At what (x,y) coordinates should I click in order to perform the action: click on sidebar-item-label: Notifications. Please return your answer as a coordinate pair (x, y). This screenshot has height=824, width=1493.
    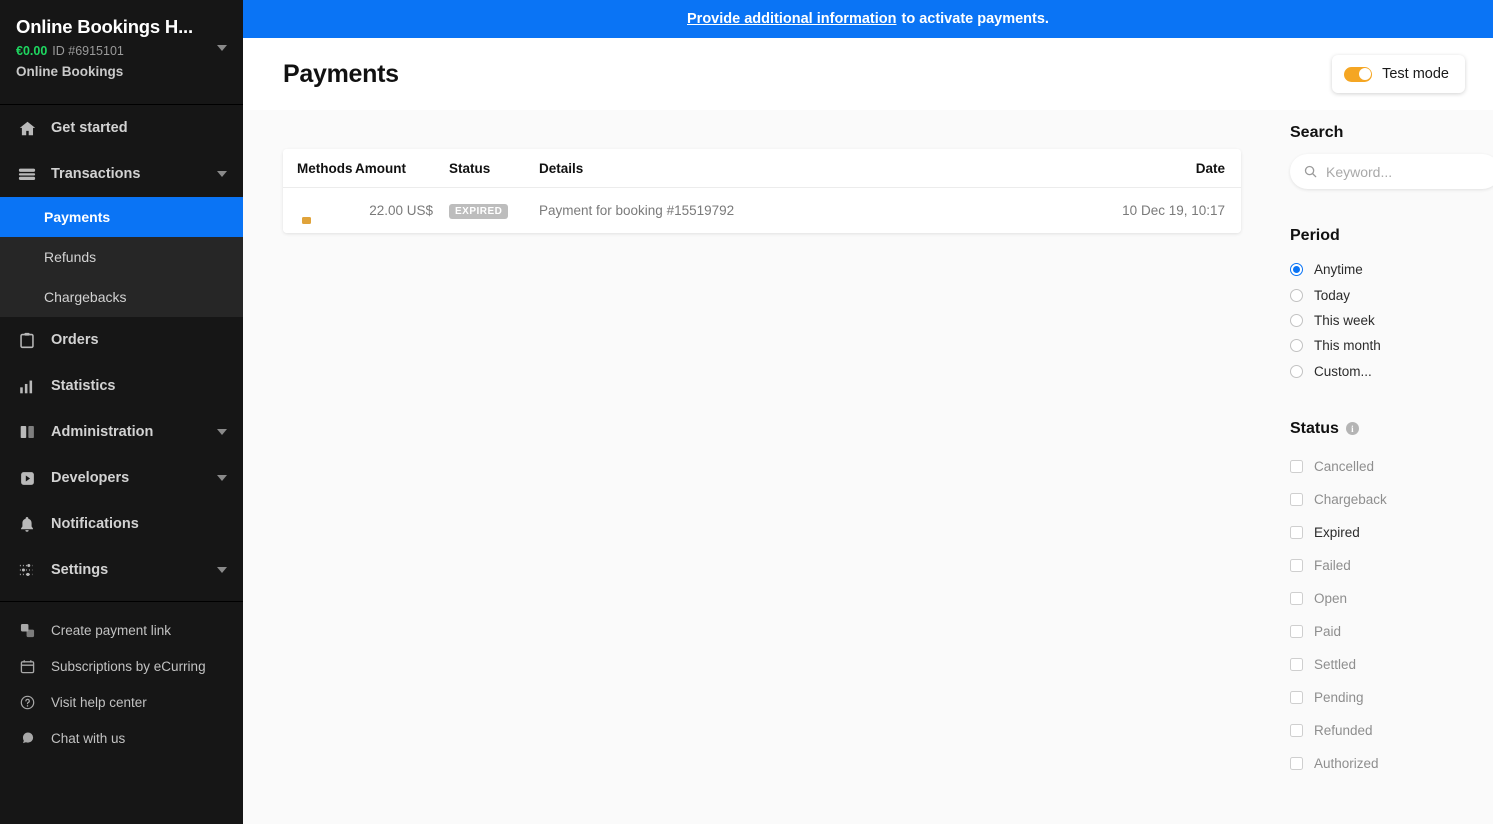
    Looking at the image, I should click on (95, 524).